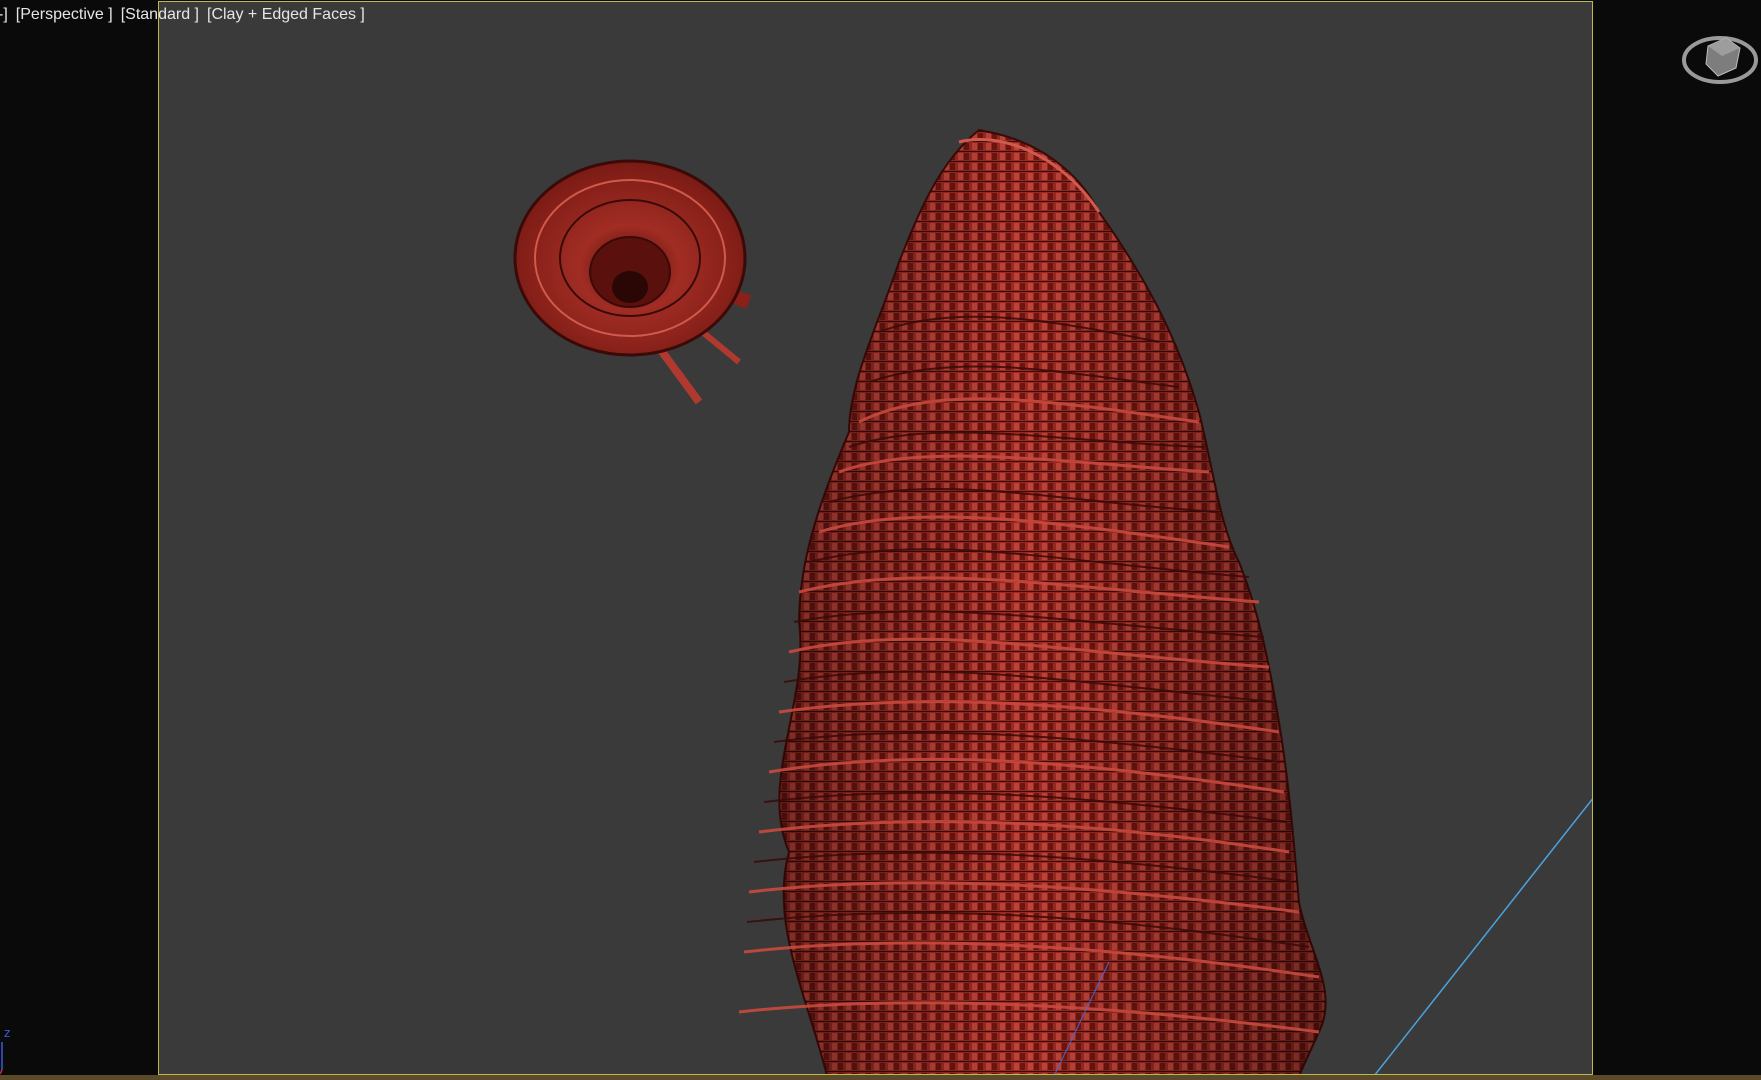  Describe the element at coordinates (1483, 936) in the screenshot. I see `grid-line` at that location.